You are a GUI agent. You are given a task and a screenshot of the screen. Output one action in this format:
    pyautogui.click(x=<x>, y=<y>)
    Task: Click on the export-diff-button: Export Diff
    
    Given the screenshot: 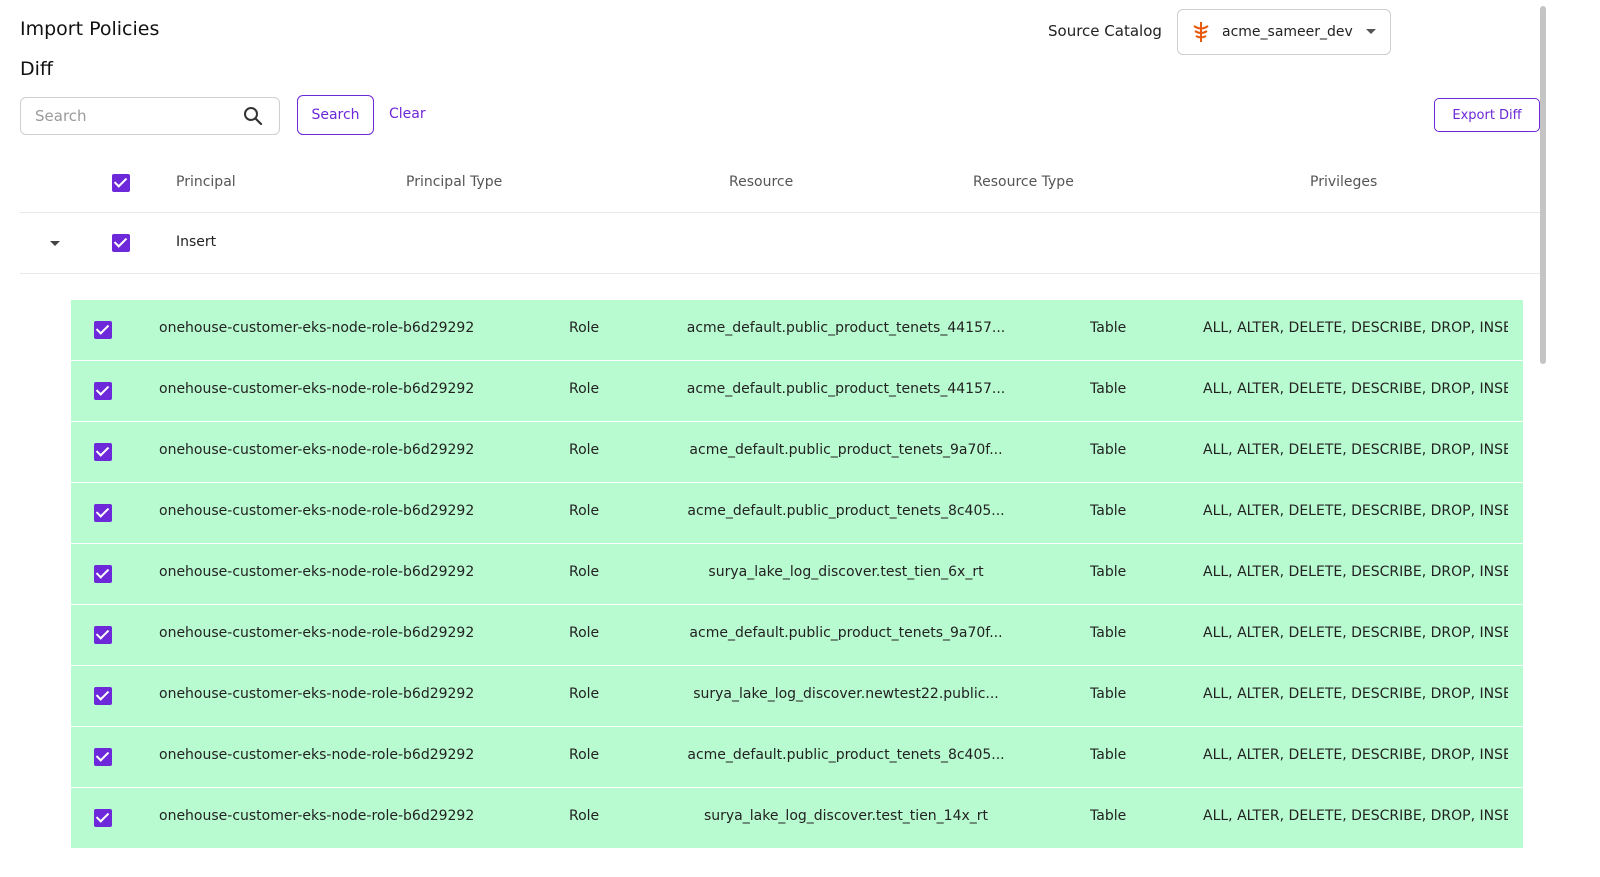 What is the action you would take?
    pyautogui.click(x=1487, y=115)
    